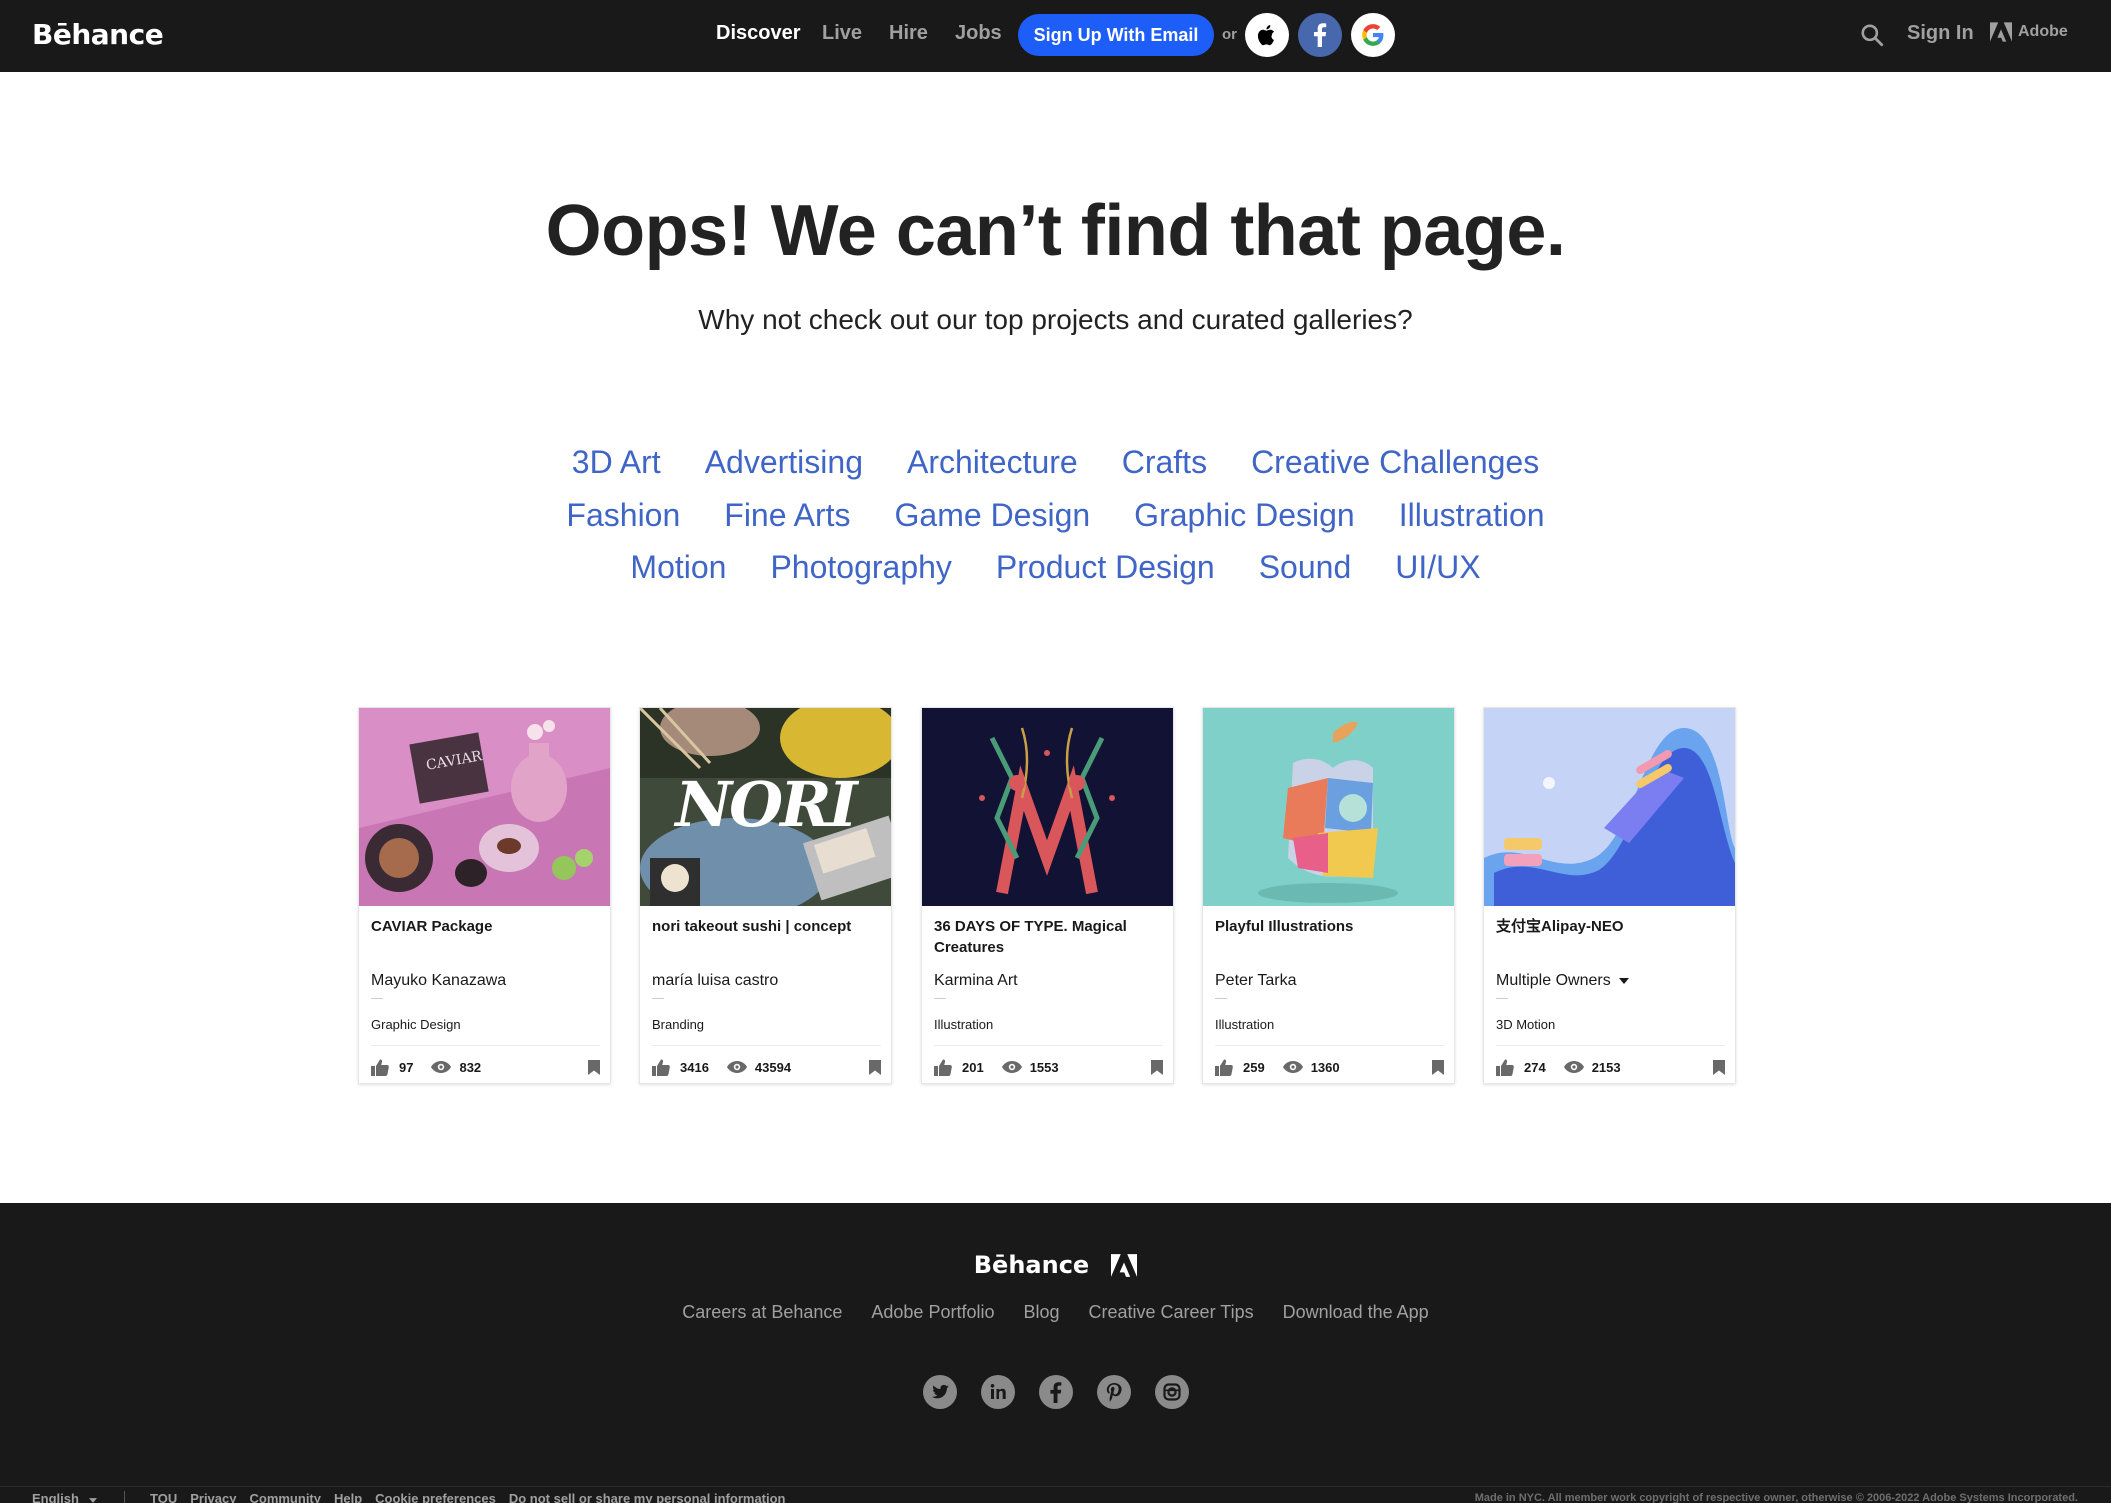  What do you see at coordinates (678, 567) in the screenshot?
I see `category-link: Motion` at bounding box center [678, 567].